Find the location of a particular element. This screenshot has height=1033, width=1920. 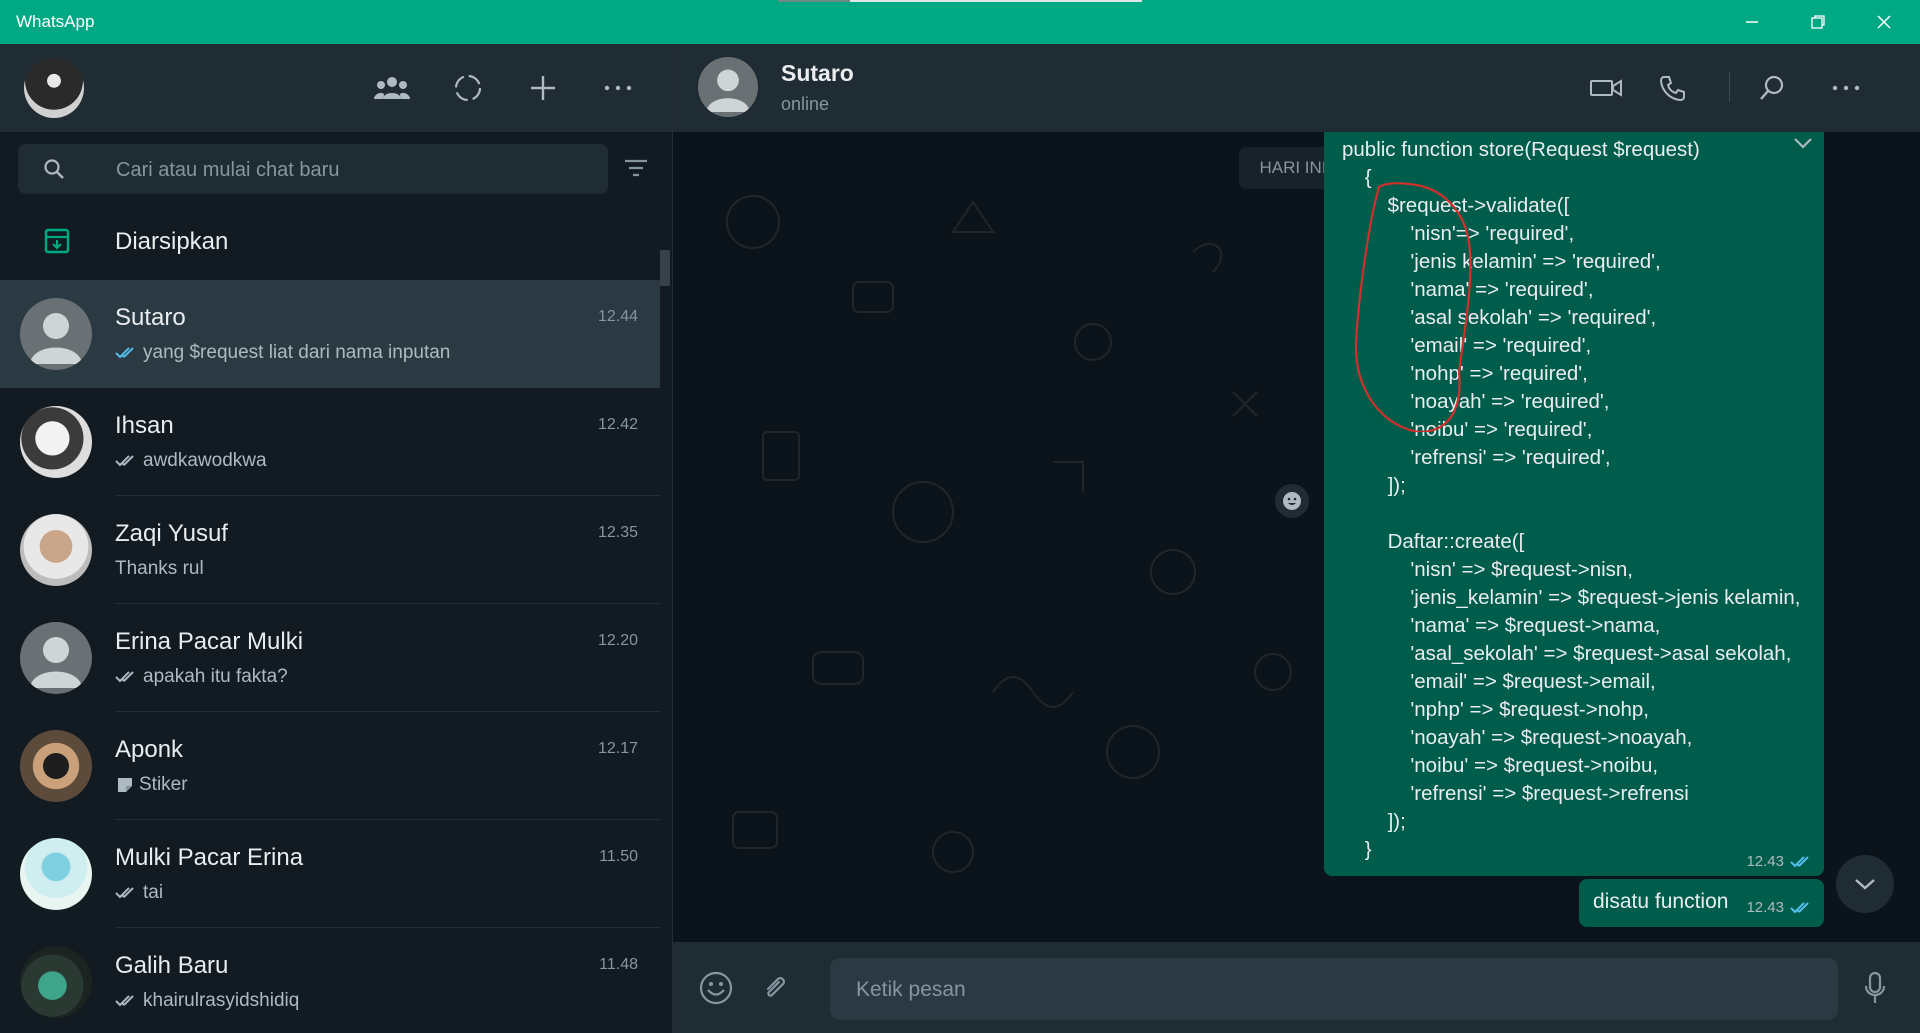

chat-item-ihsan: Ihsan 12.42 awdkawodkwa is located at coordinates (330, 442).